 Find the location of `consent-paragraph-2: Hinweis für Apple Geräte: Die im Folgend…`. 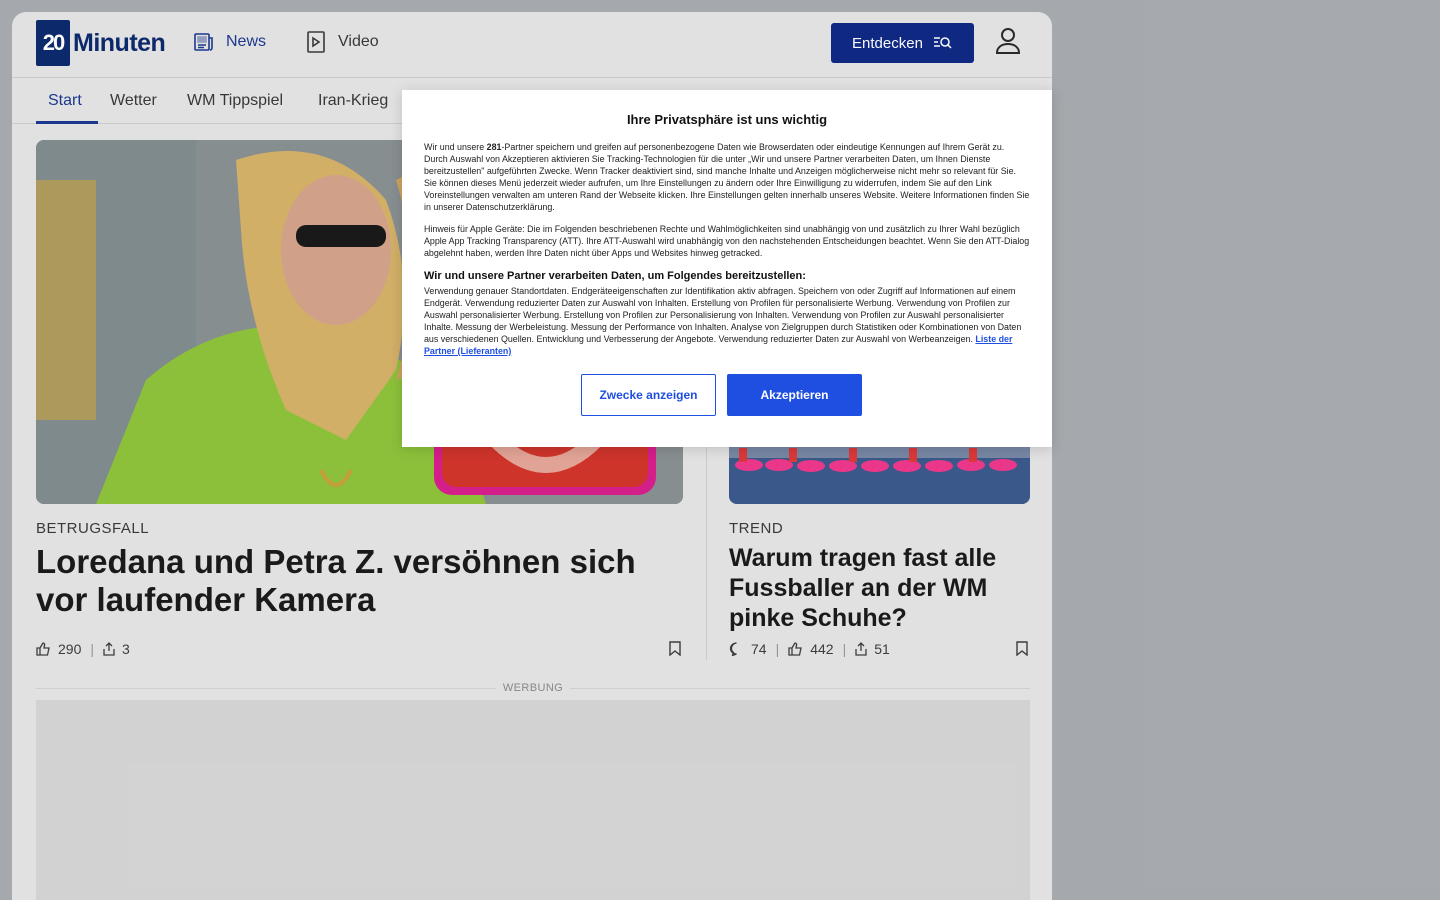

consent-paragraph-2: Hinweis für Apple Geräte: Die im Folgend… is located at coordinates (727, 241).